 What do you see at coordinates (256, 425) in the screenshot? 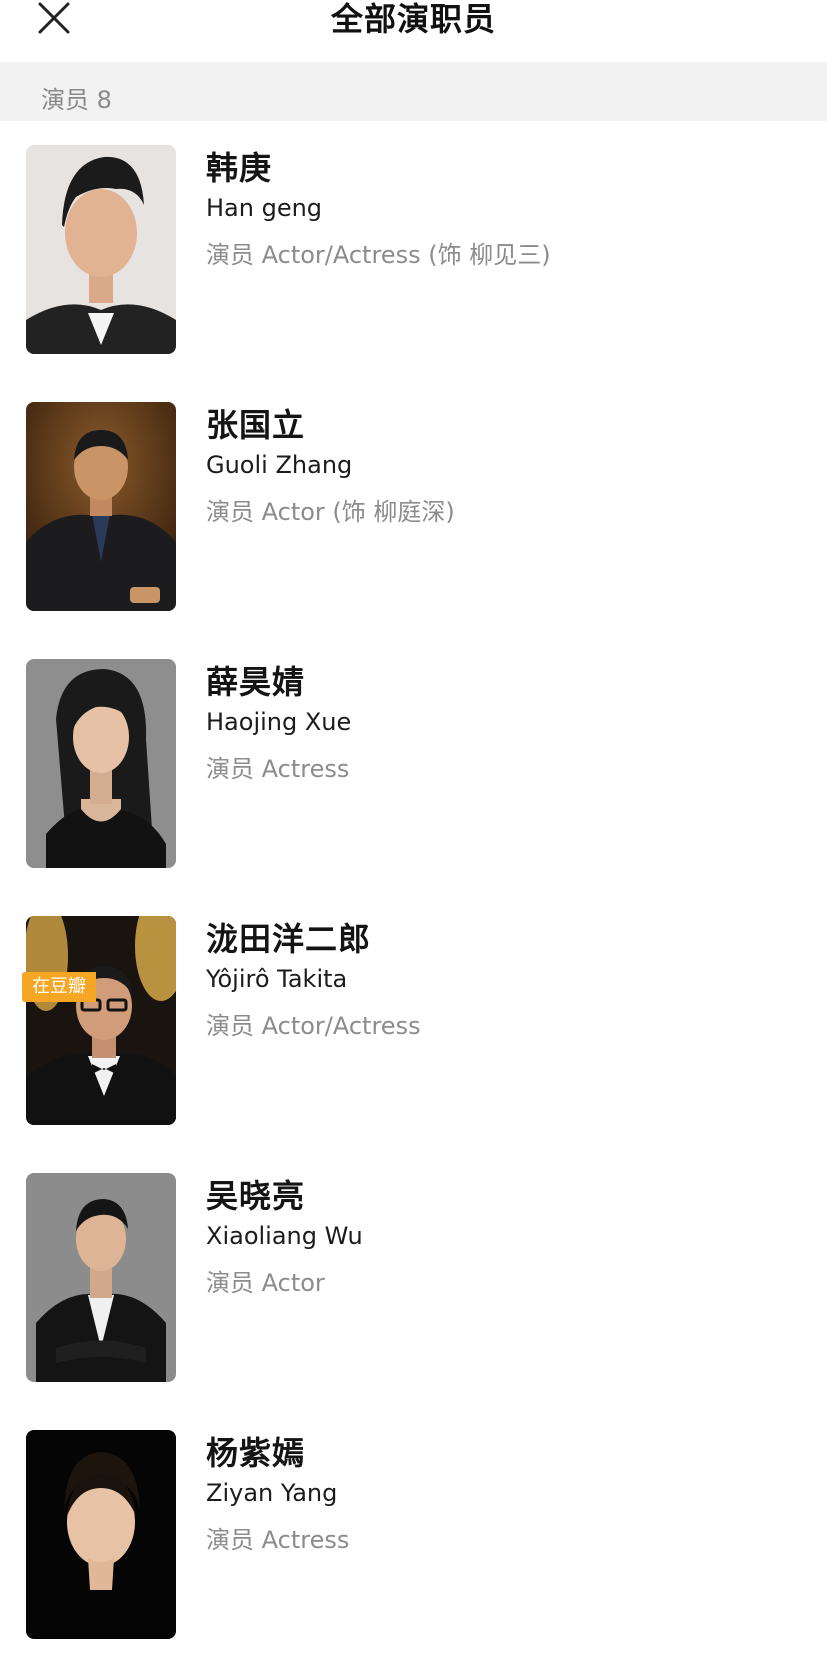
I see `cast-name-cn: 张国立` at bounding box center [256, 425].